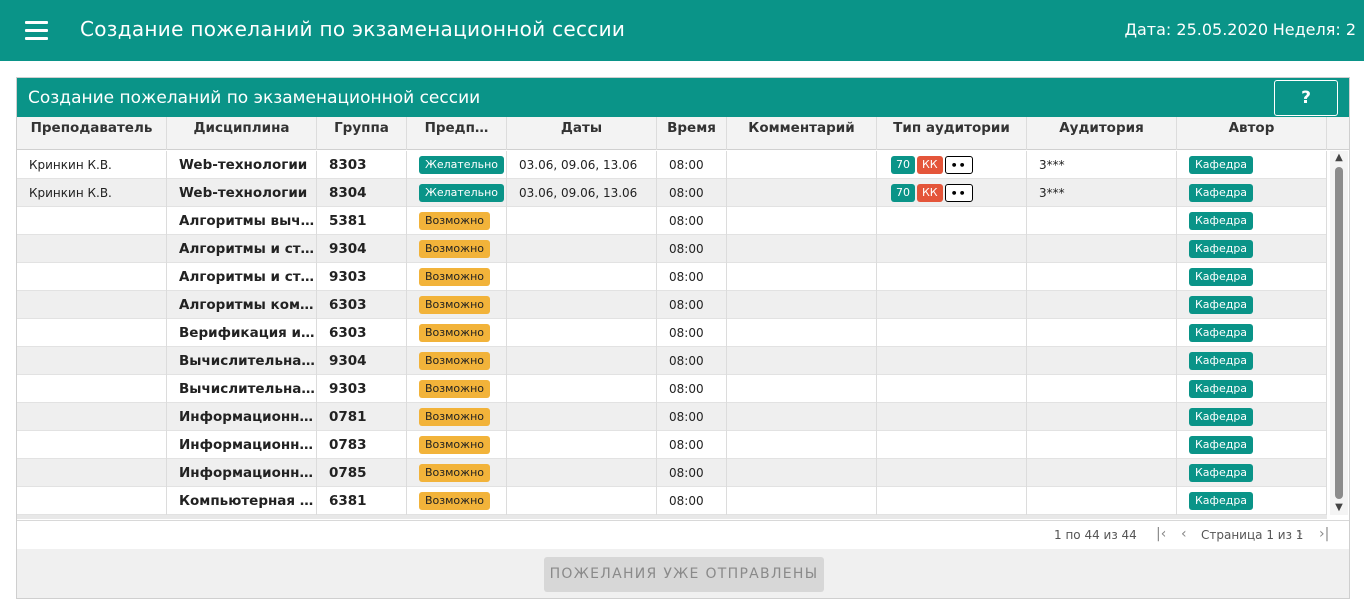 Image resolution: width=1364 pixels, height=612 pixels. Describe the element at coordinates (242, 133) in the screenshot. I see `column-header-discipline: Дисциплина` at that location.